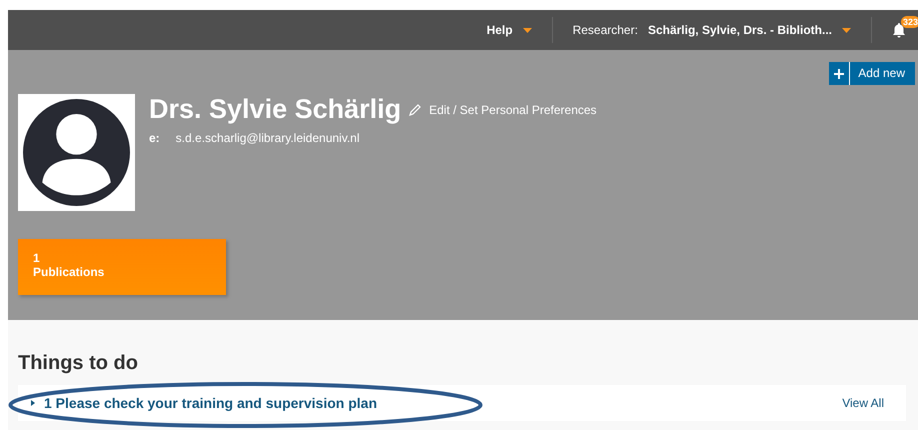 This screenshot has width=918, height=430. What do you see at coordinates (839, 73) in the screenshot?
I see `plus-icon` at bounding box center [839, 73].